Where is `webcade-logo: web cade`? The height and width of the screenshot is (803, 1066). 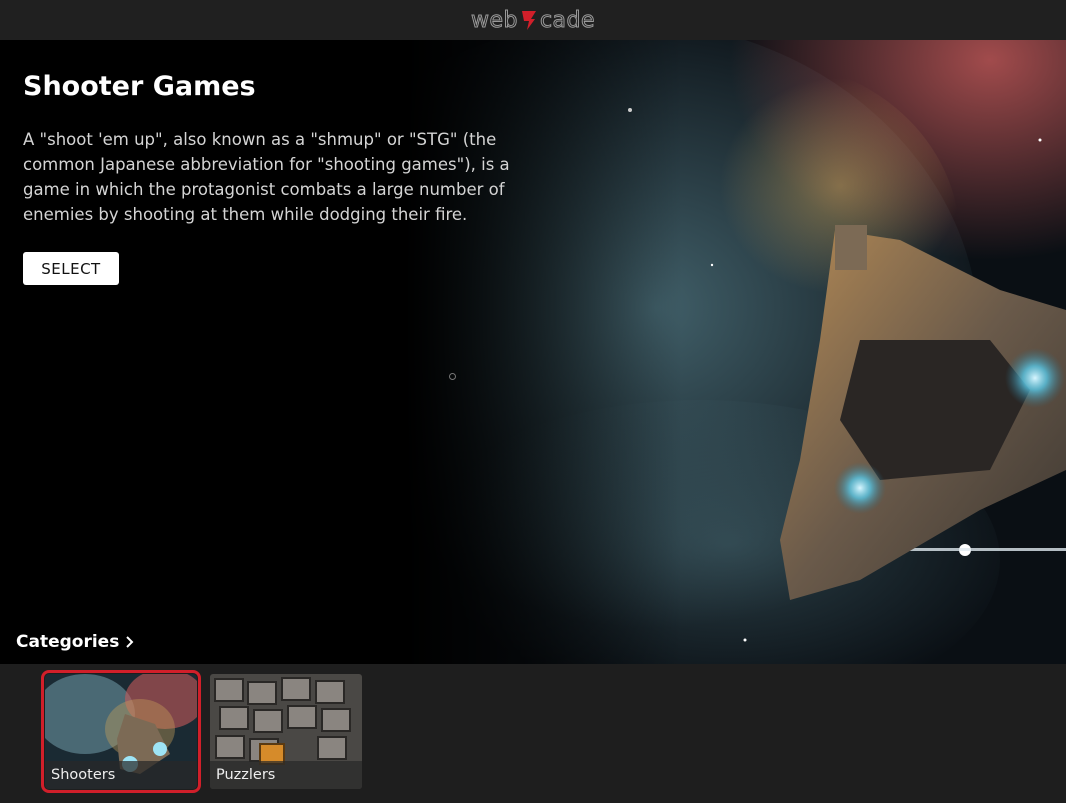 webcade-logo: web cade is located at coordinates (533, 20).